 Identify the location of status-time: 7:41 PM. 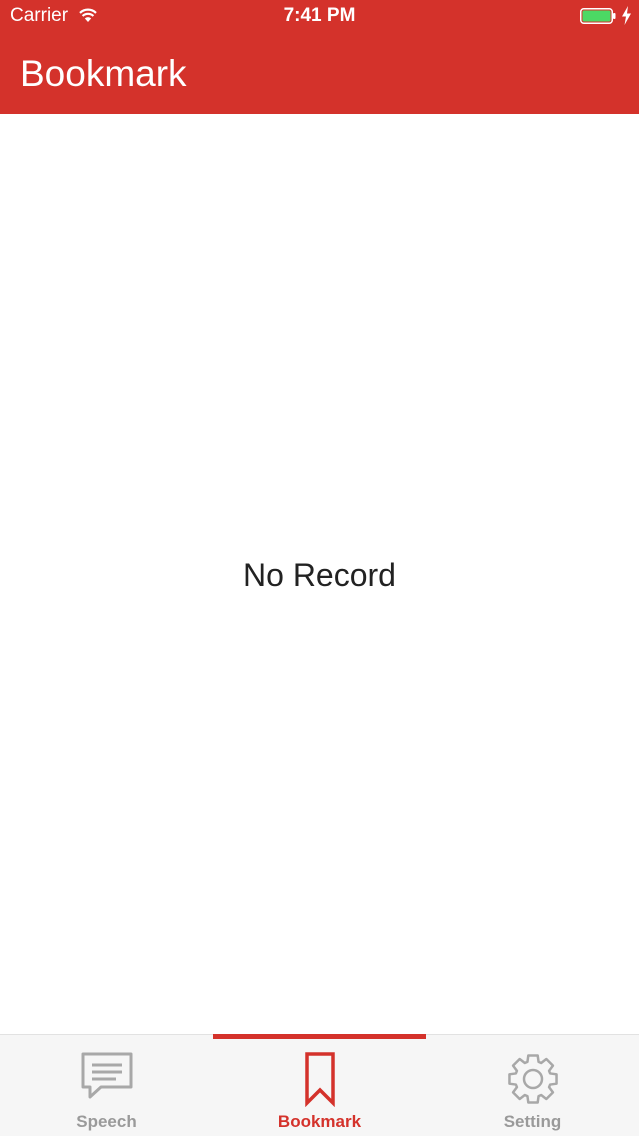
(319, 15).